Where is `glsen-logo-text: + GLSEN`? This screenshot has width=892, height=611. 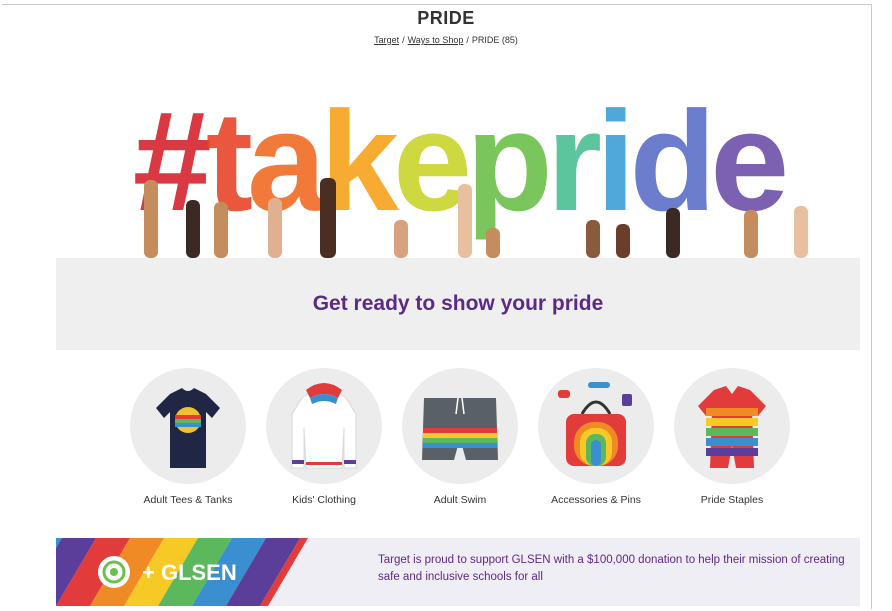
glsen-logo-text: + GLSEN is located at coordinates (189, 572).